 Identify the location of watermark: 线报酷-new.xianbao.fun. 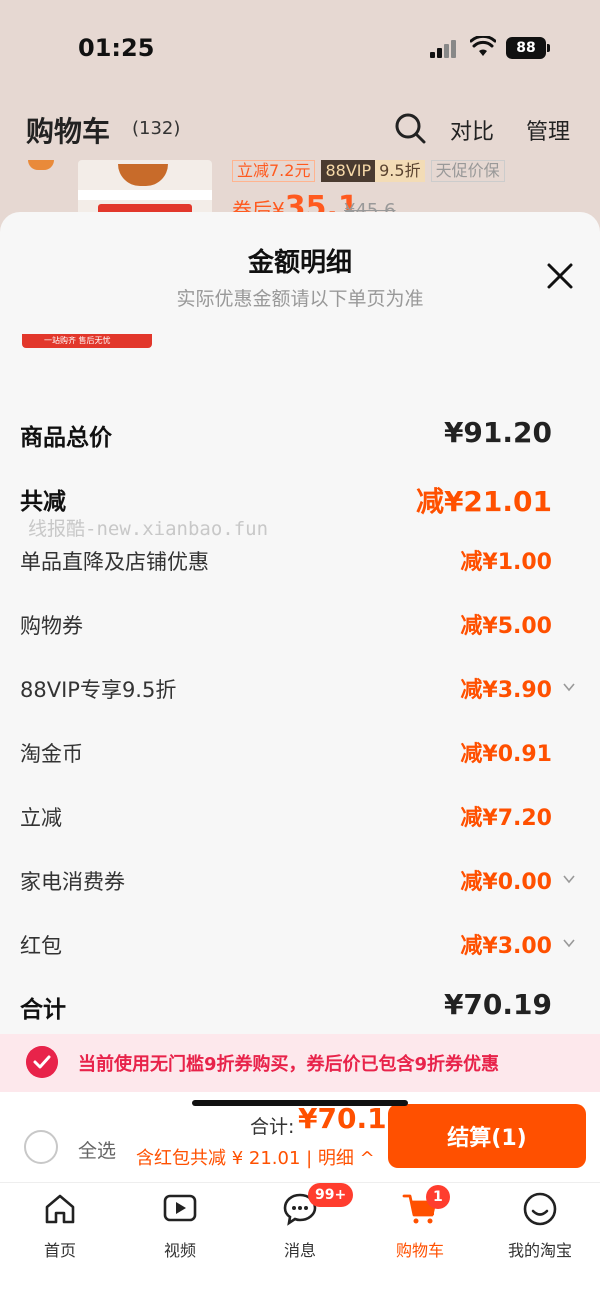
(148, 529).